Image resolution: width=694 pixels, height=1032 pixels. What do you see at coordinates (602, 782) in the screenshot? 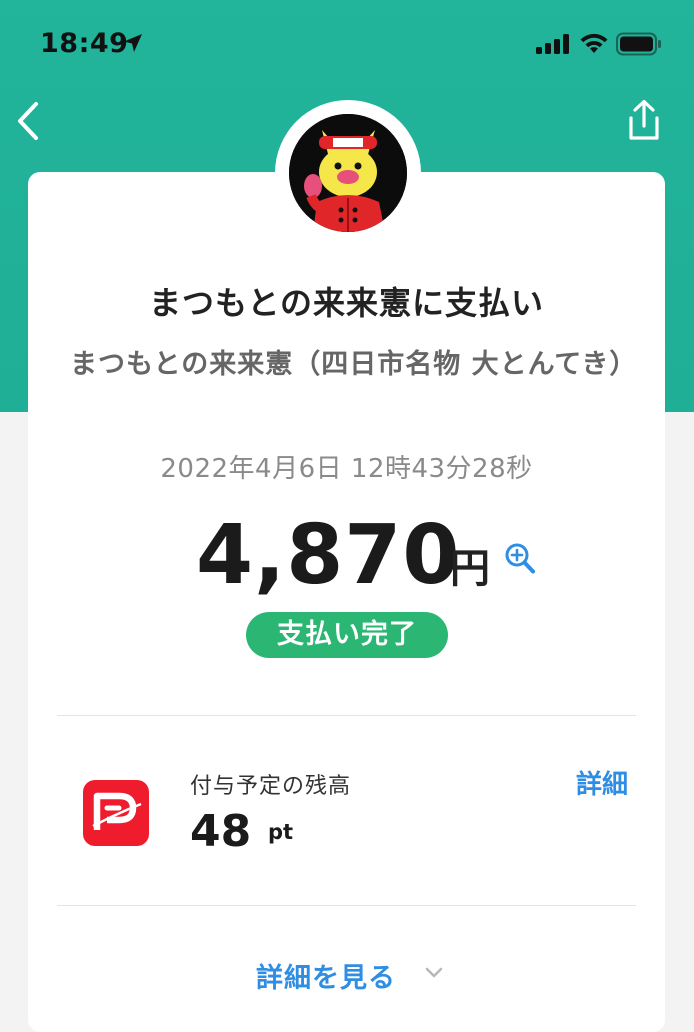
I see `points-details-link: 詳細` at bounding box center [602, 782].